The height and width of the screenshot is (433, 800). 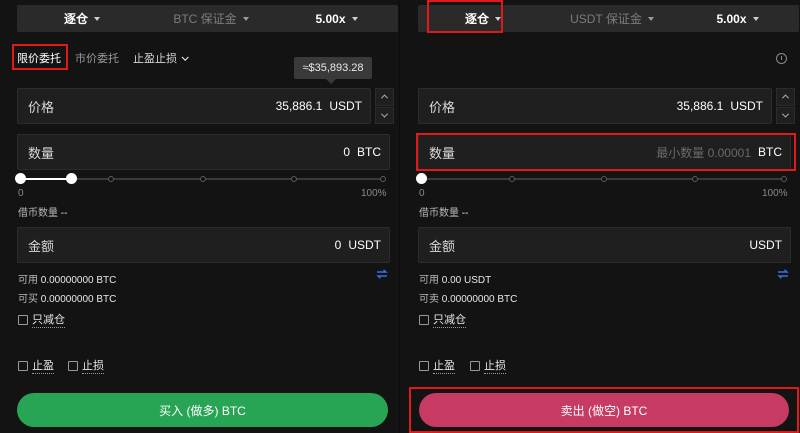 I want to click on available-balance: 可用 0.00000000 BTC, so click(x=67, y=278).